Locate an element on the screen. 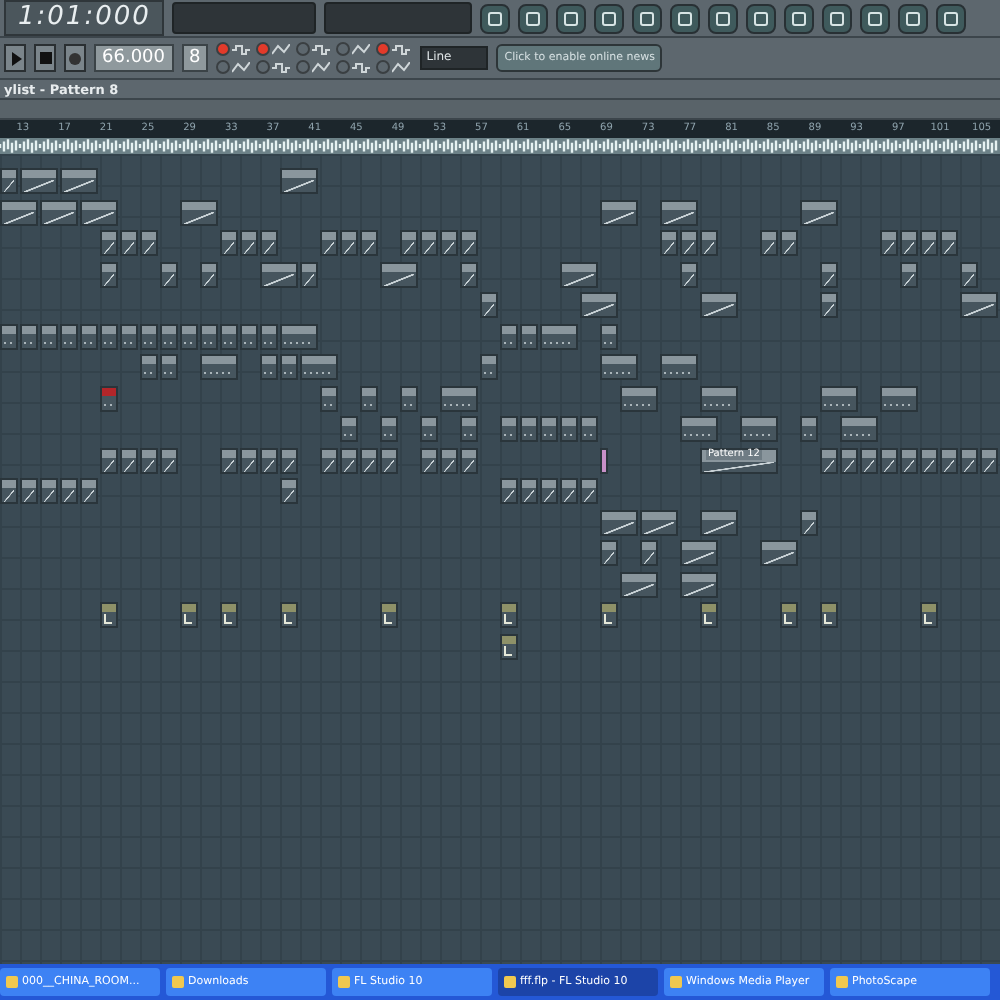 This screenshot has width=1000, height=1000. marker-clip is located at coordinates (604, 460).